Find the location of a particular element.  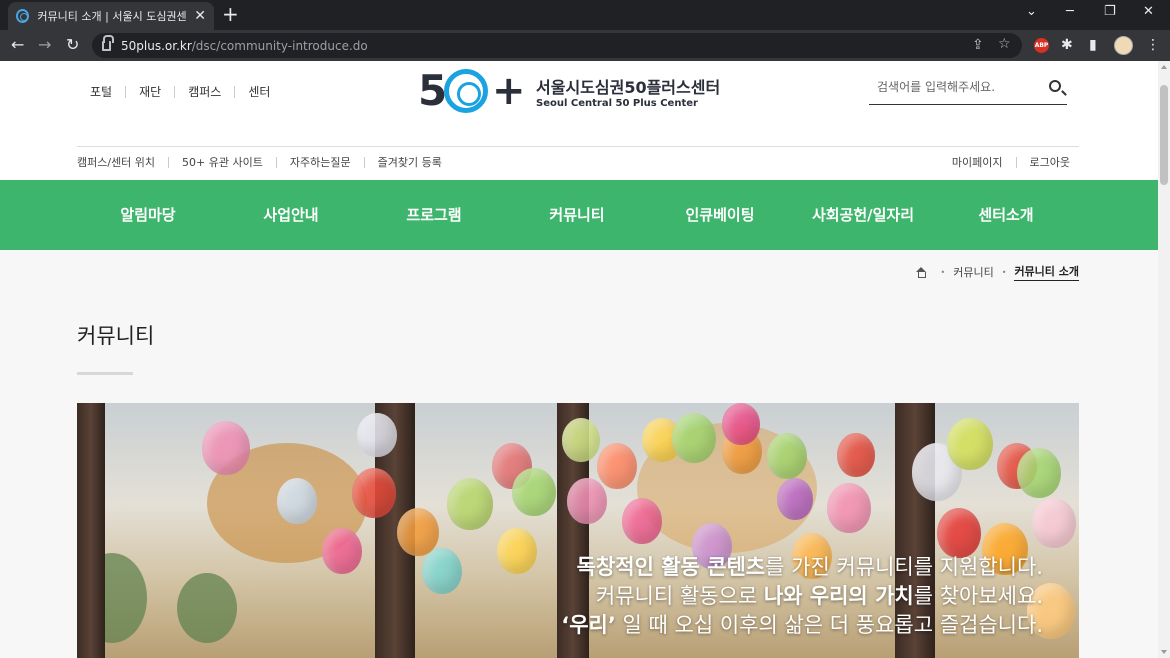

lock-icon is located at coordinates (108, 42).